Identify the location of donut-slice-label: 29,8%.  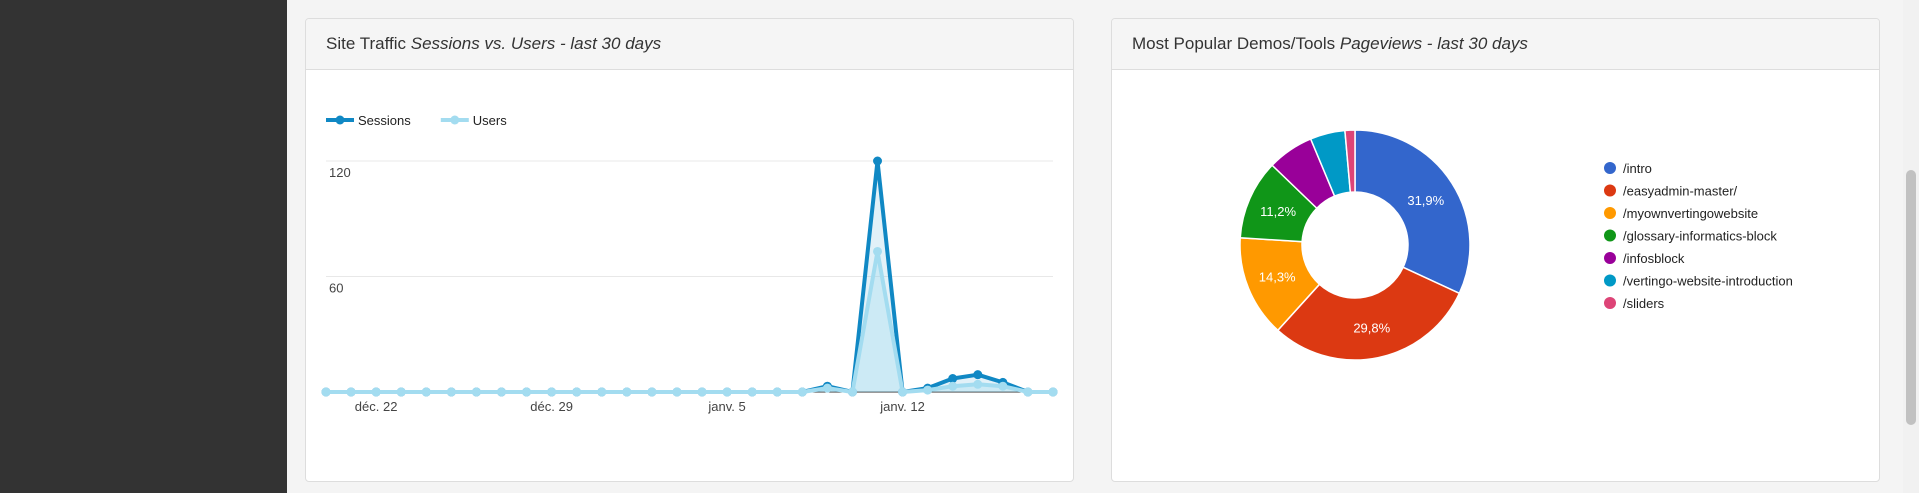
(1371, 327).